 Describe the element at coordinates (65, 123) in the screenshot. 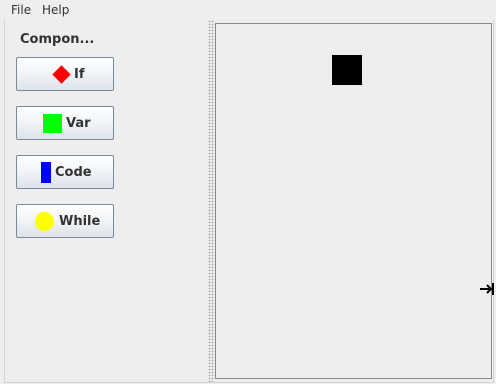

I see `var-button: Var` at that location.